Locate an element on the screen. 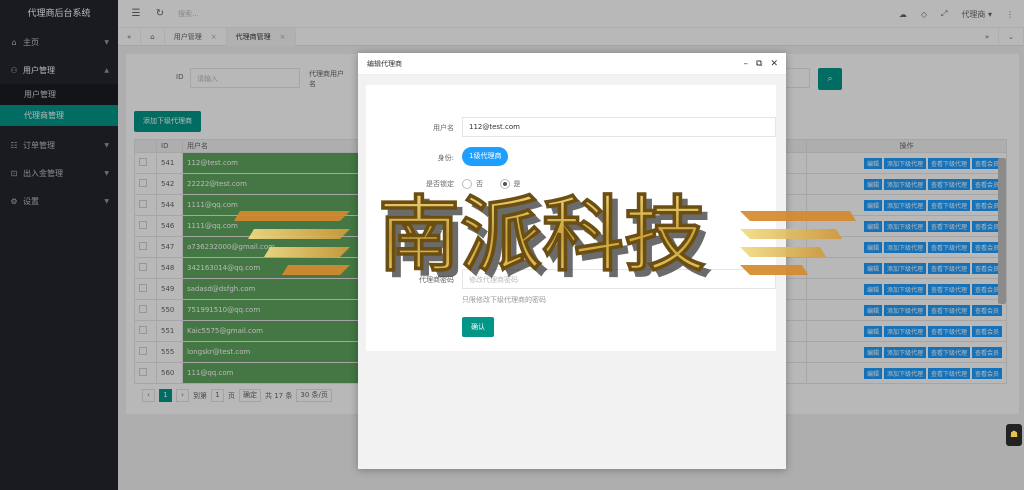  identity-badge: 1级代理商 is located at coordinates (485, 156).